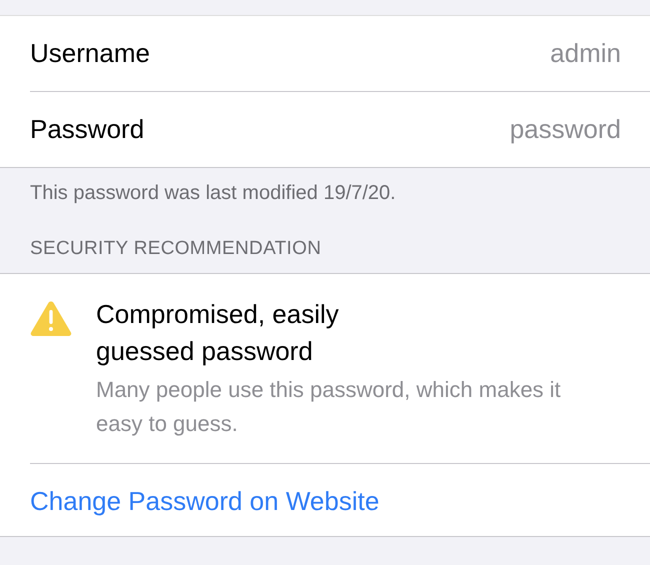  Describe the element at coordinates (176, 249) in the screenshot. I see `section-header: SECURITY RECOMMENDATION` at that location.